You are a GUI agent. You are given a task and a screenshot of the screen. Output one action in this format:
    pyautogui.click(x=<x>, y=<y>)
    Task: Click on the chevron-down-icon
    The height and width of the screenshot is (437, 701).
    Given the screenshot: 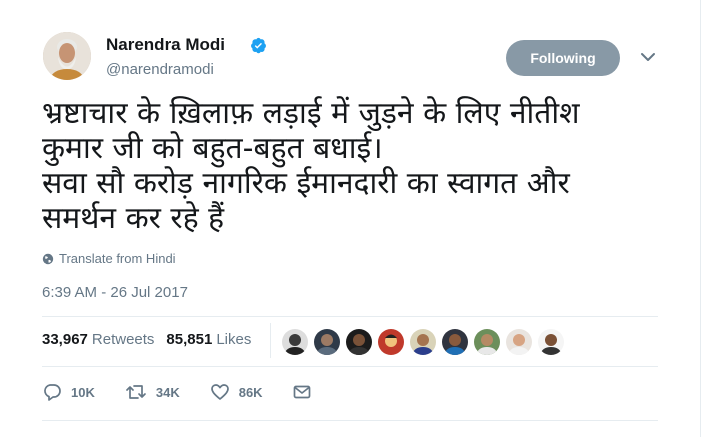 What is the action you would take?
    pyautogui.click(x=648, y=57)
    